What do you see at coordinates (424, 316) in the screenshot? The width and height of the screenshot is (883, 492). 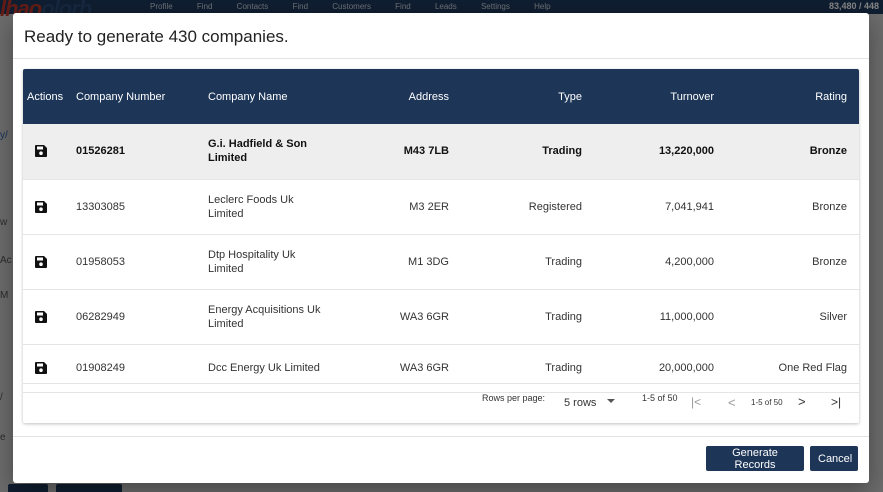 I see `company-address: WA3 6GR` at bounding box center [424, 316].